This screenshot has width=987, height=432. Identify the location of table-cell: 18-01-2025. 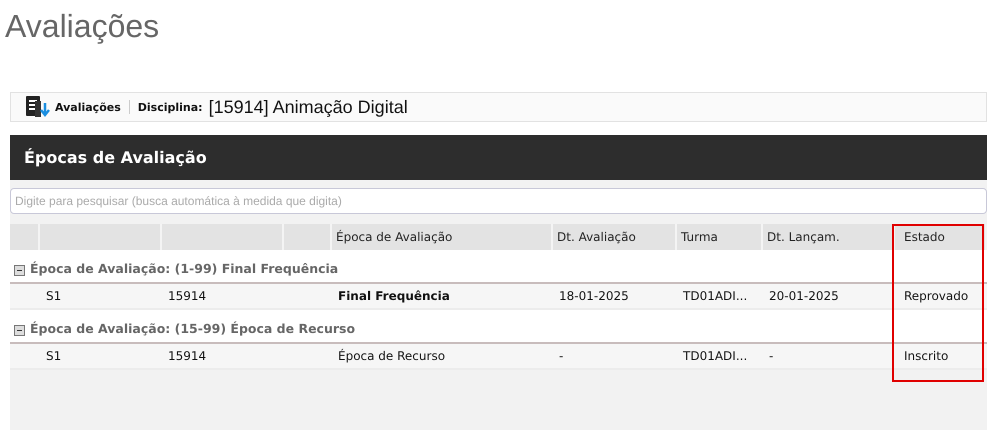
(594, 296).